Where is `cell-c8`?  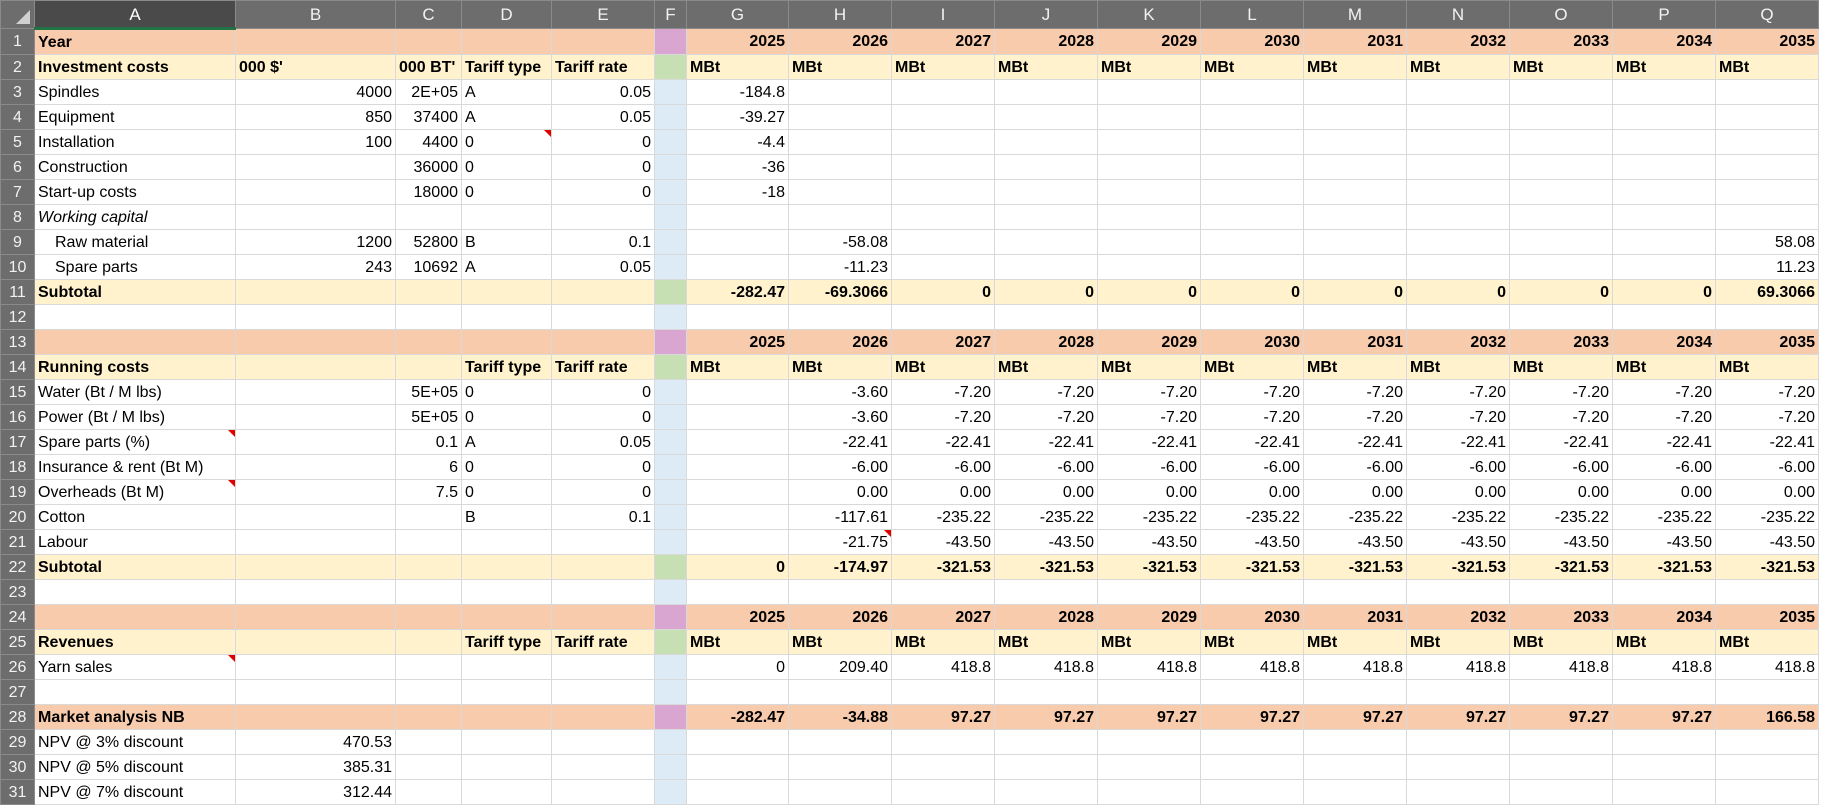 cell-c8 is located at coordinates (428, 217).